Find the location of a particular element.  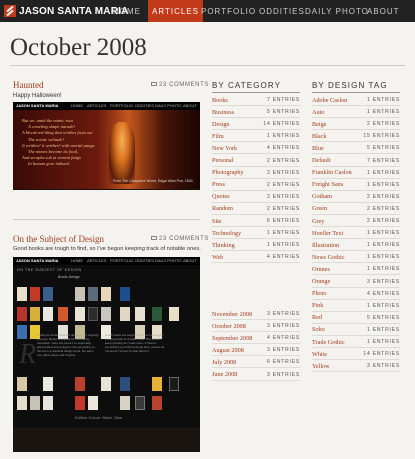

design-tag-row: Auto 1 ENTRIES is located at coordinates (356, 113).